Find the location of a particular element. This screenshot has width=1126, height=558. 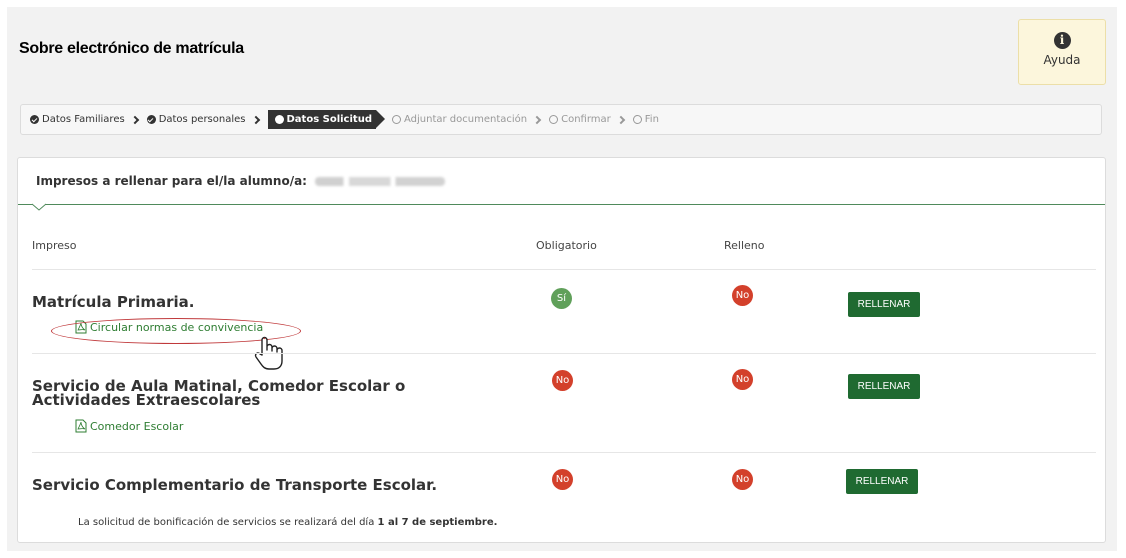

obligatorio-badge: Sí is located at coordinates (561, 298).